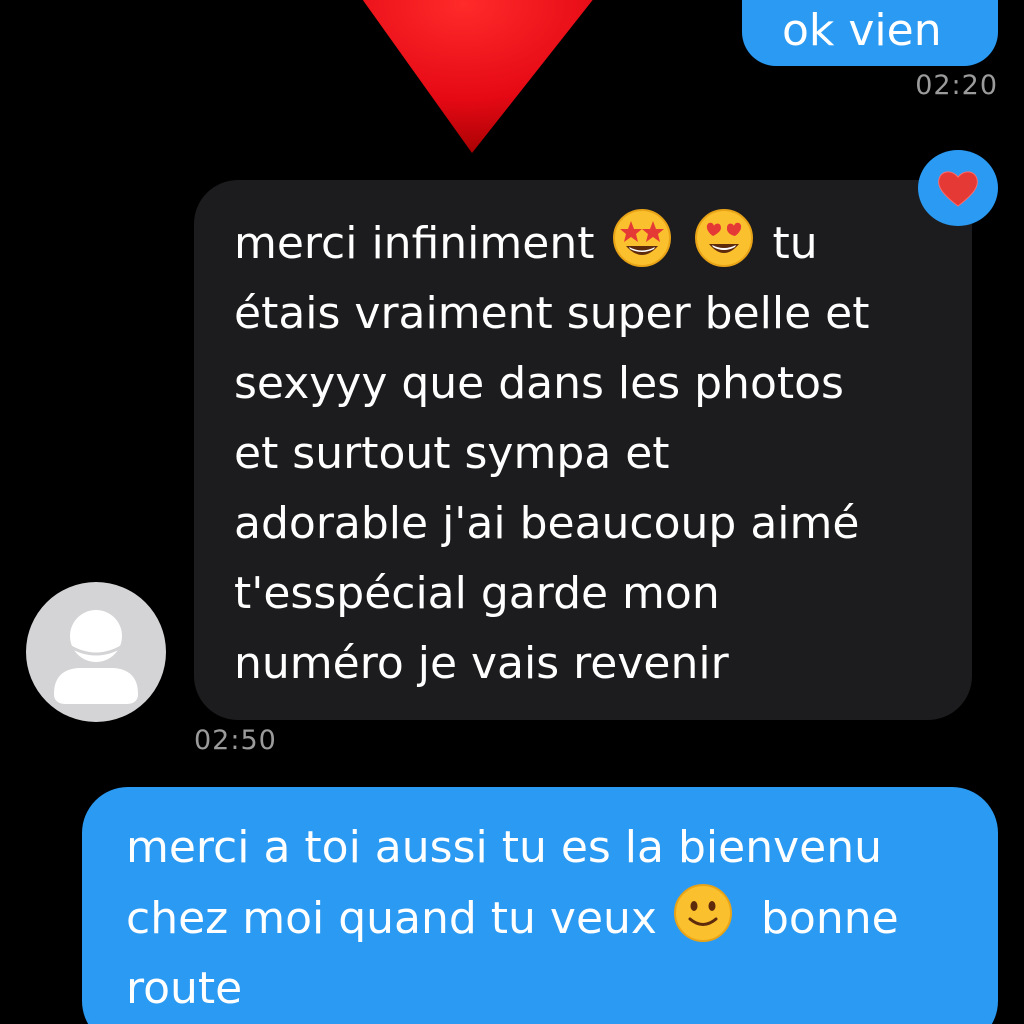 This screenshot has height=1024, width=1024. I want to click on message-timestamp: 02:20, so click(956, 85).